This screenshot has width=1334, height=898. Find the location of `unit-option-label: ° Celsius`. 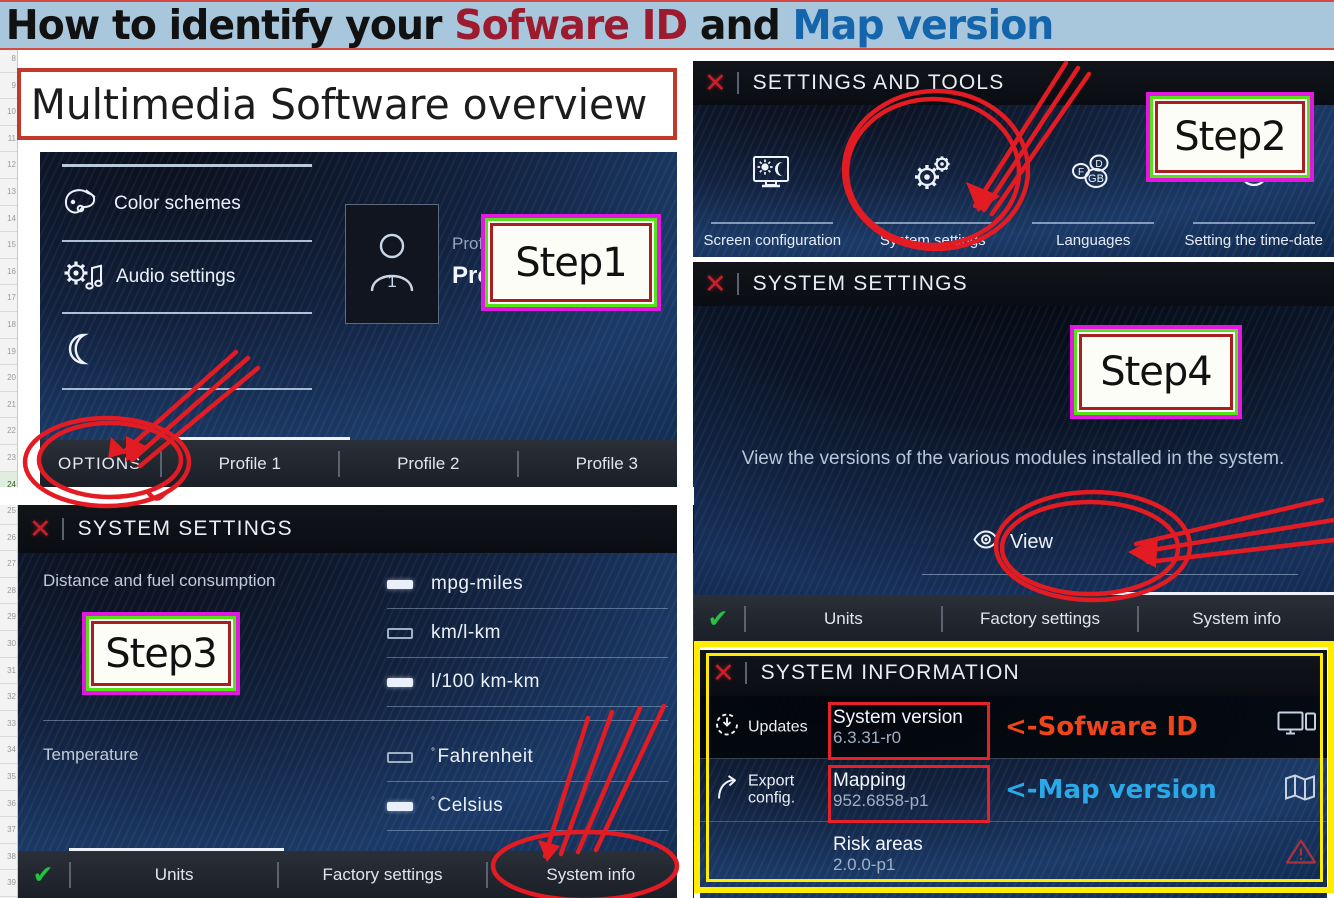

unit-option-label: ° Celsius is located at coordinates (467, 806).